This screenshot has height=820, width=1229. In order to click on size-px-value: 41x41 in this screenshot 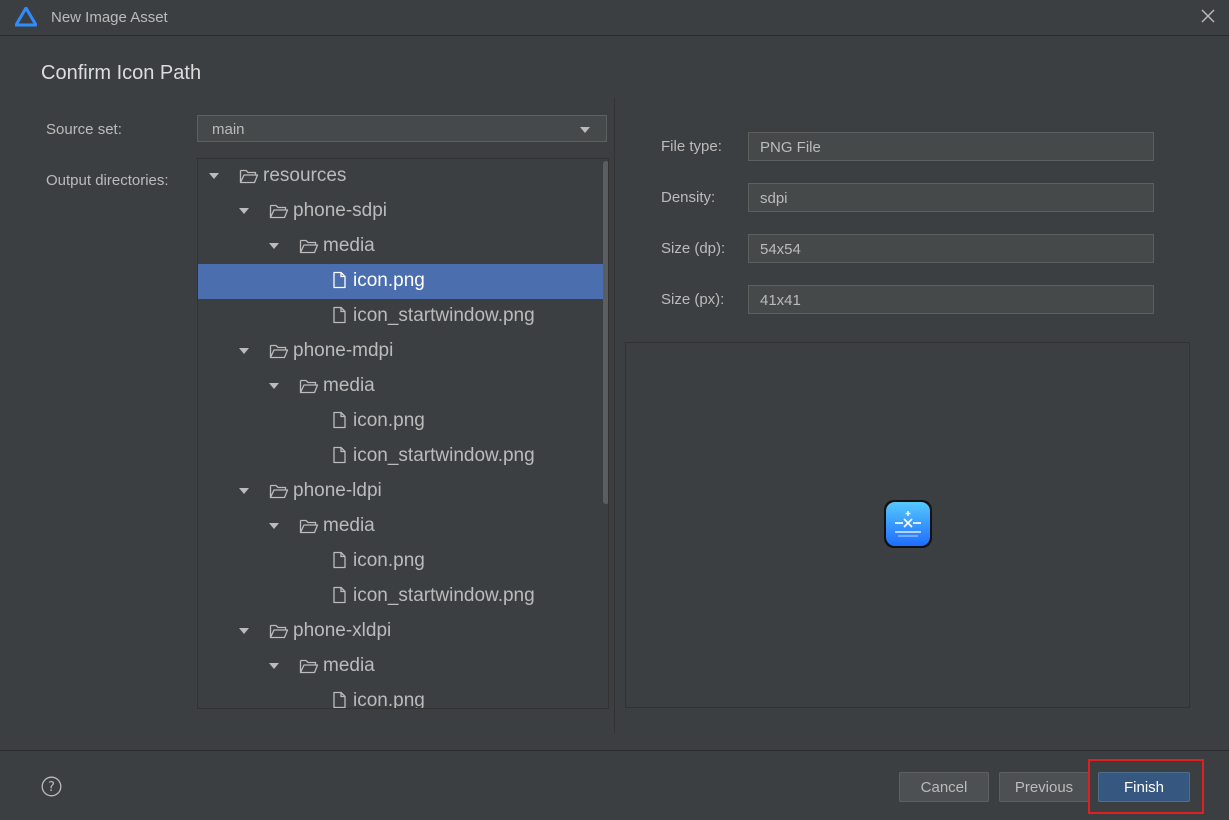, I will do `click(780, 300)`.